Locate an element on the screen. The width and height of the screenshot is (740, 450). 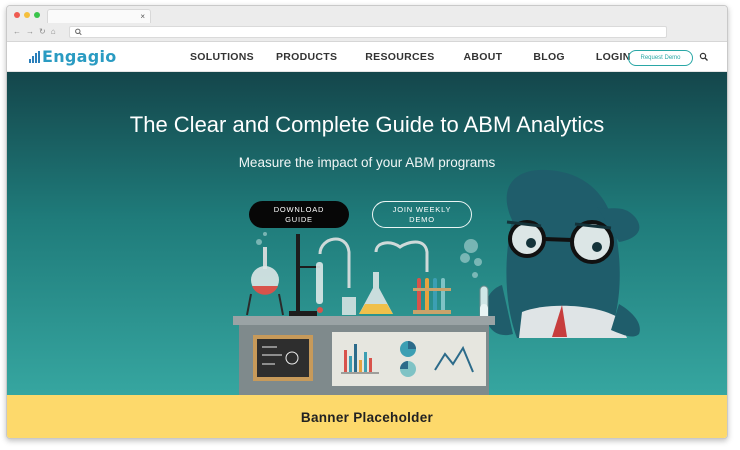
banner-text: Banner Placeholder is located at coordinates (367, 417).